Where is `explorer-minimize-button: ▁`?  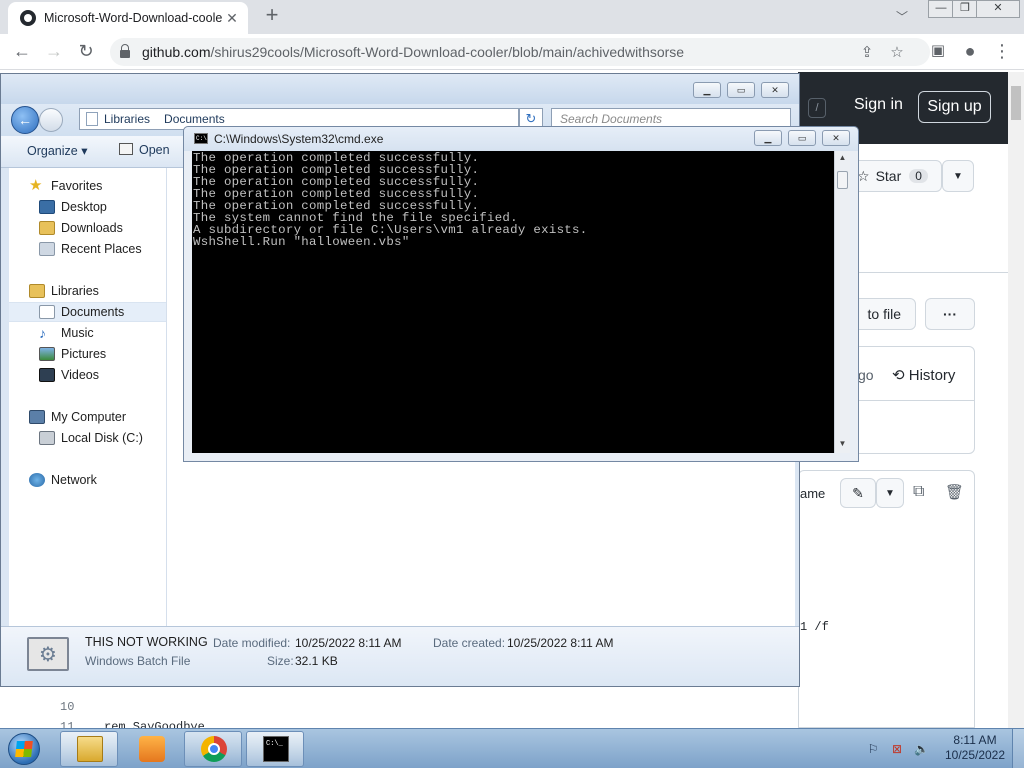
explorer-minimize-button: ▁ is located at coordinates (707, 90).